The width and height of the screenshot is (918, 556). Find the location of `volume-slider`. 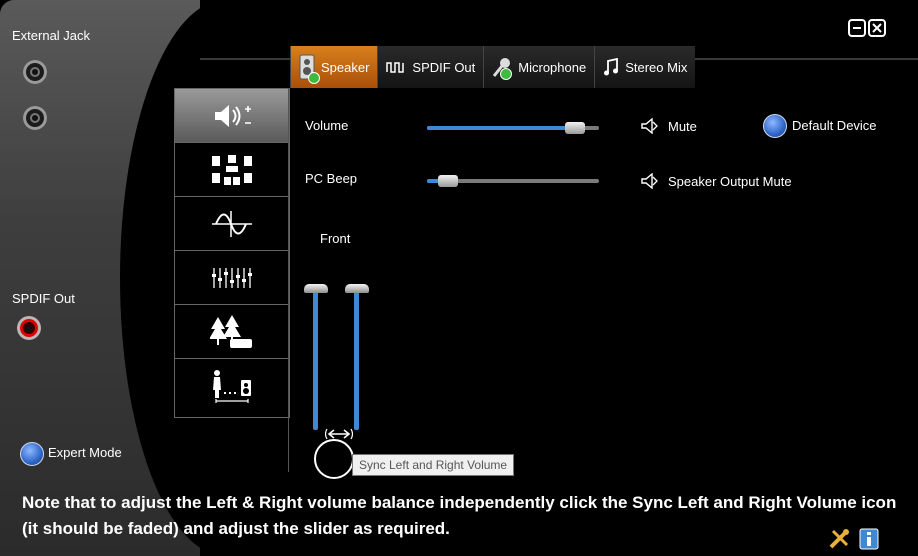

volume-slider is located at coordinates (513, 128).